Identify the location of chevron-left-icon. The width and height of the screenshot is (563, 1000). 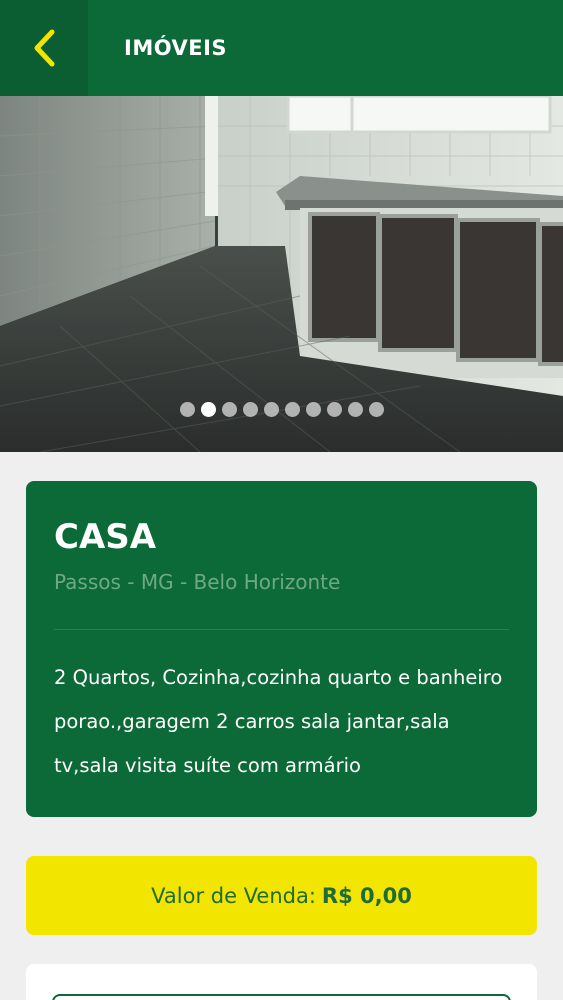
(44, 48).